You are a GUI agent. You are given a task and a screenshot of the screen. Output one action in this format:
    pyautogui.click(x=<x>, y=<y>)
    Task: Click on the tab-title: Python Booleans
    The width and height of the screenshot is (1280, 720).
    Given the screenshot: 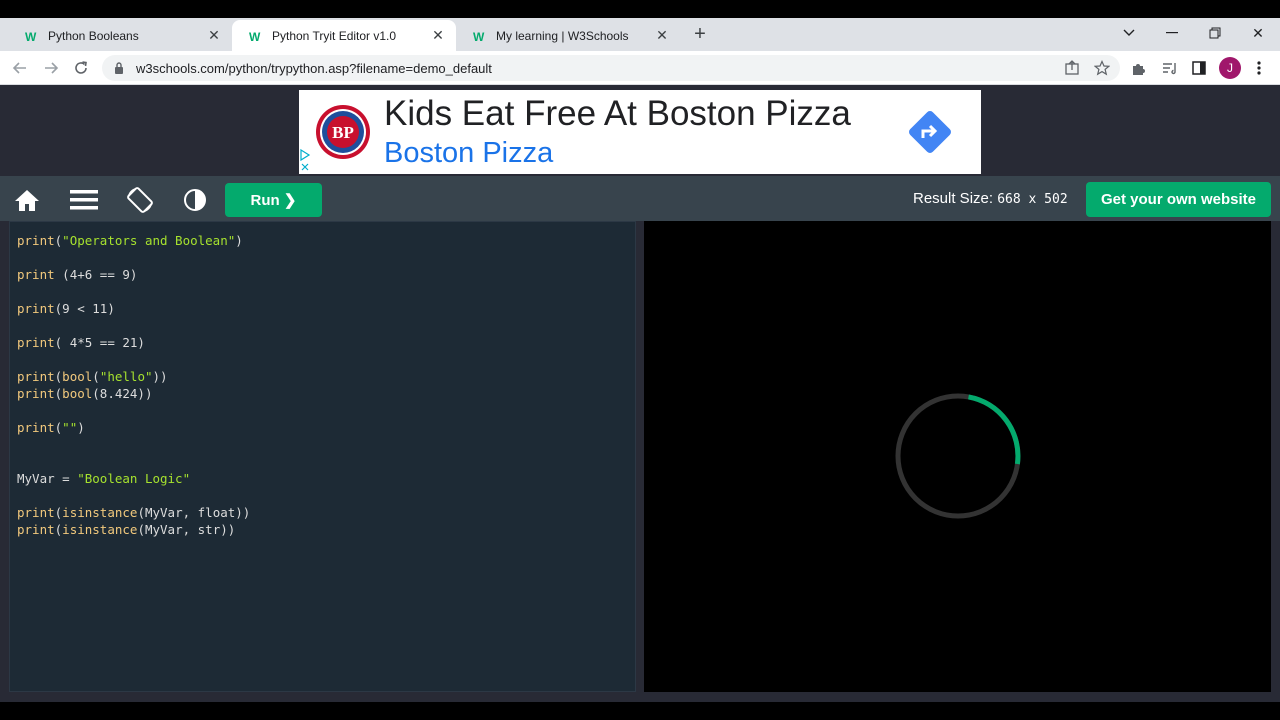 What is the action you would take?
    pyautogui.click(x=93, y=35)
    